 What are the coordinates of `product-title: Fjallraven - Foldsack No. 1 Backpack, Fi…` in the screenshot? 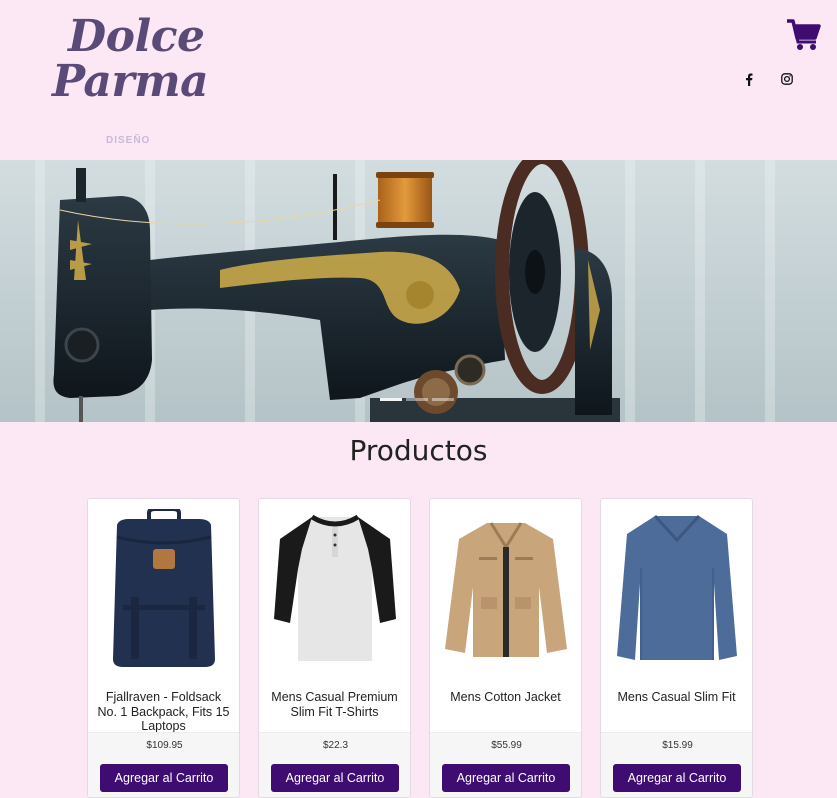 It's located at (163, 712).